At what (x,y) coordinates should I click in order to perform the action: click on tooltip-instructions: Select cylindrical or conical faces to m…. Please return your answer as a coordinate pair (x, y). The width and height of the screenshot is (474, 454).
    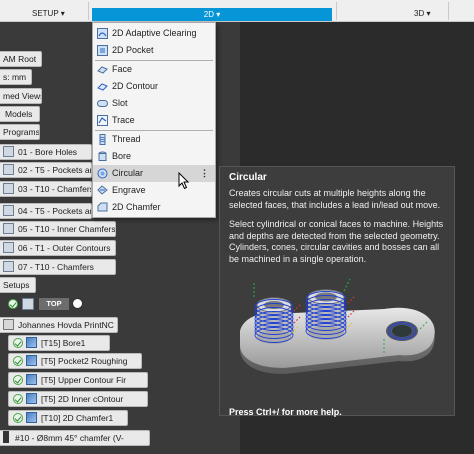
    Looking at the image, I should click on (336, 241).